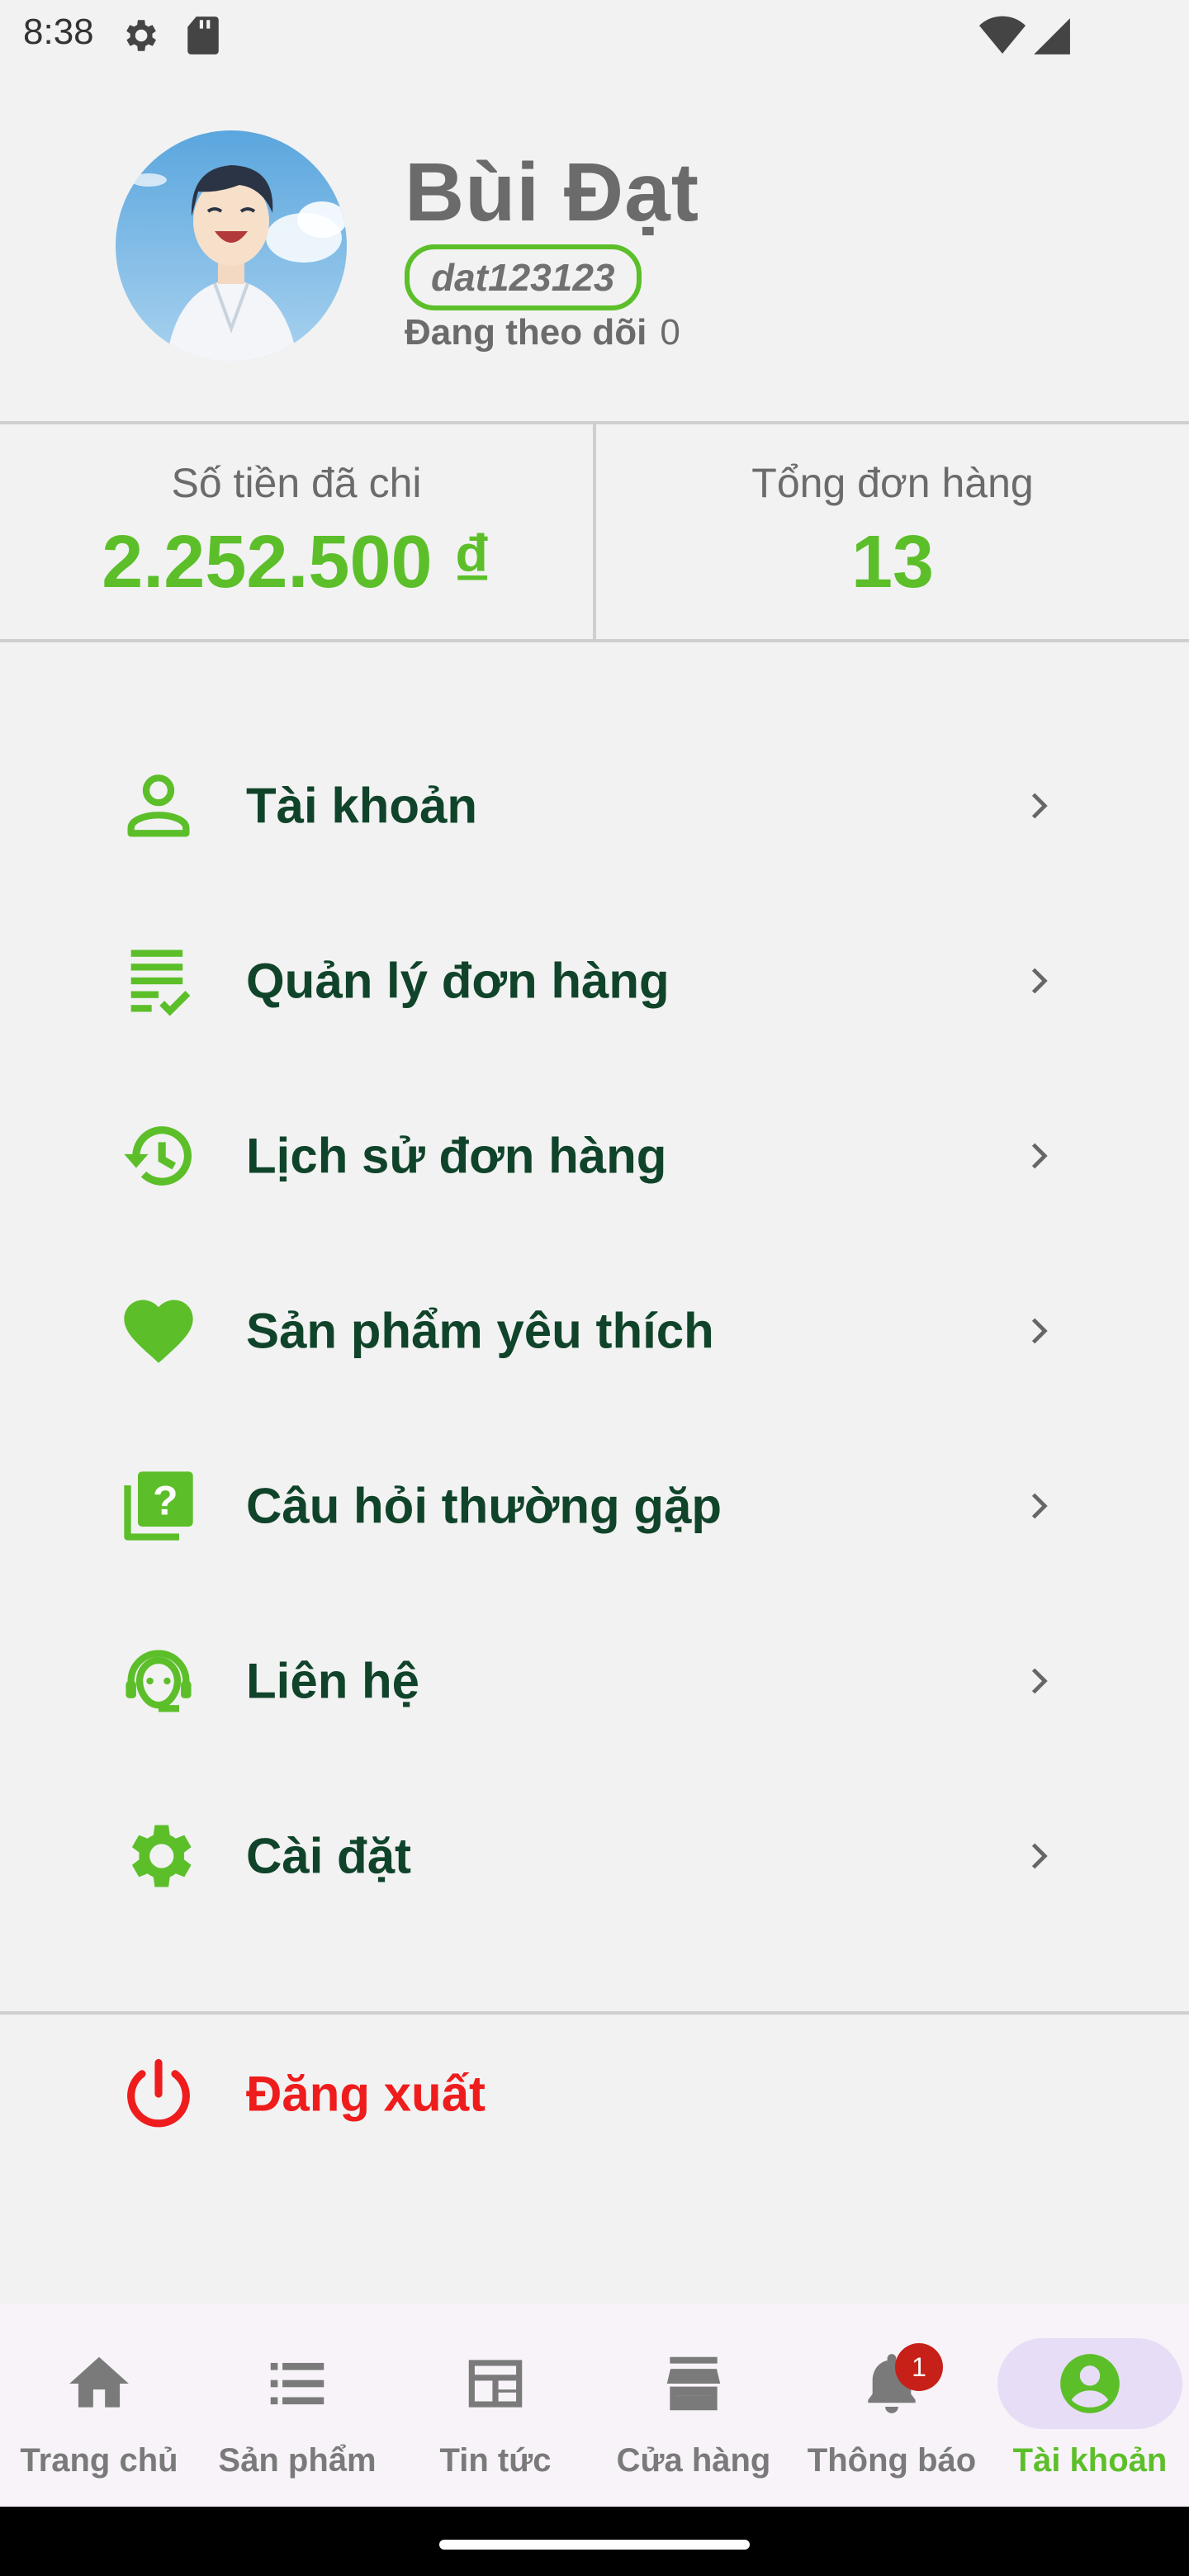 This screenshot has width=1189, height=2576. What do you see at coordinates (594, 1856) in the screenshot?
I see `menu-item-settings: Cài đặt` at bounding box center [594, 1856].